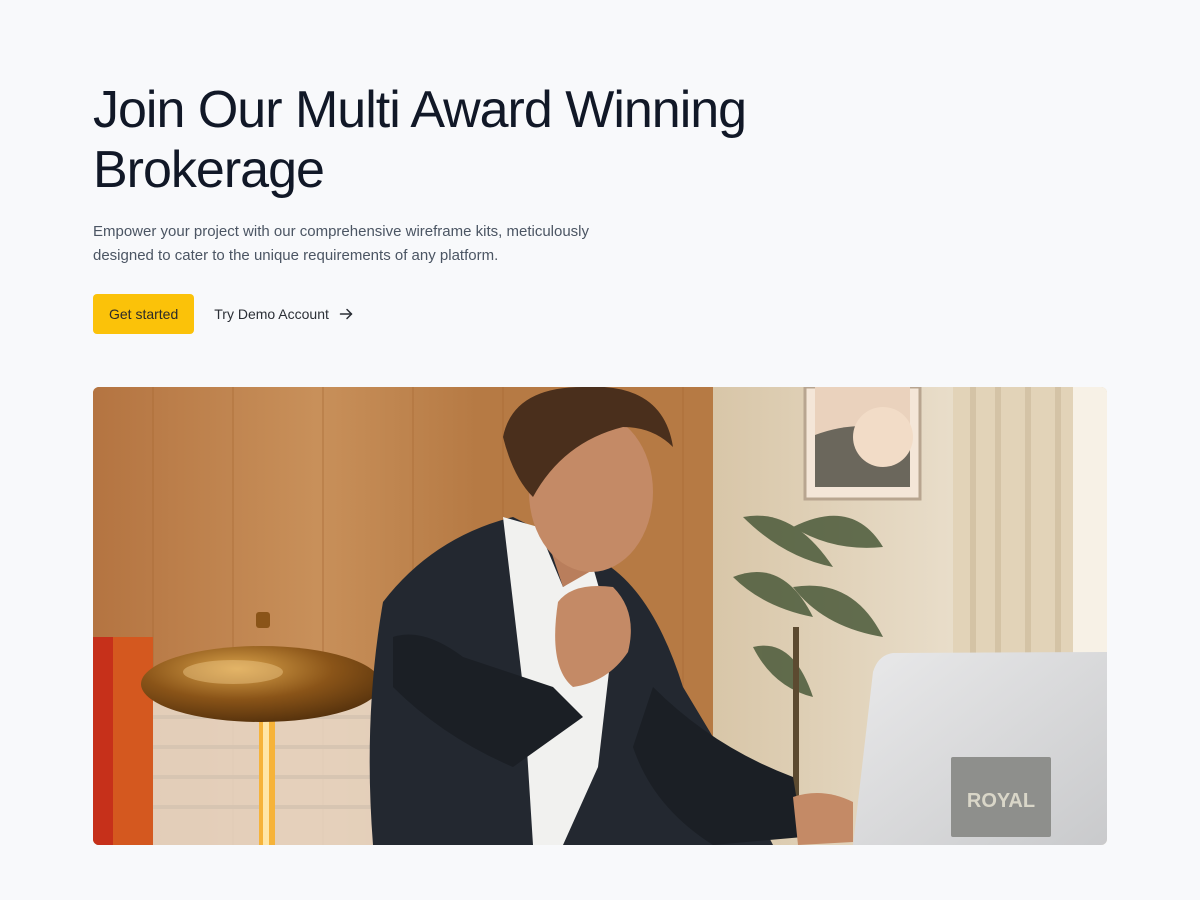  Describe the element at coordinates (346, 314) in the screenshot. I see `arrow-right-icon` at that location.